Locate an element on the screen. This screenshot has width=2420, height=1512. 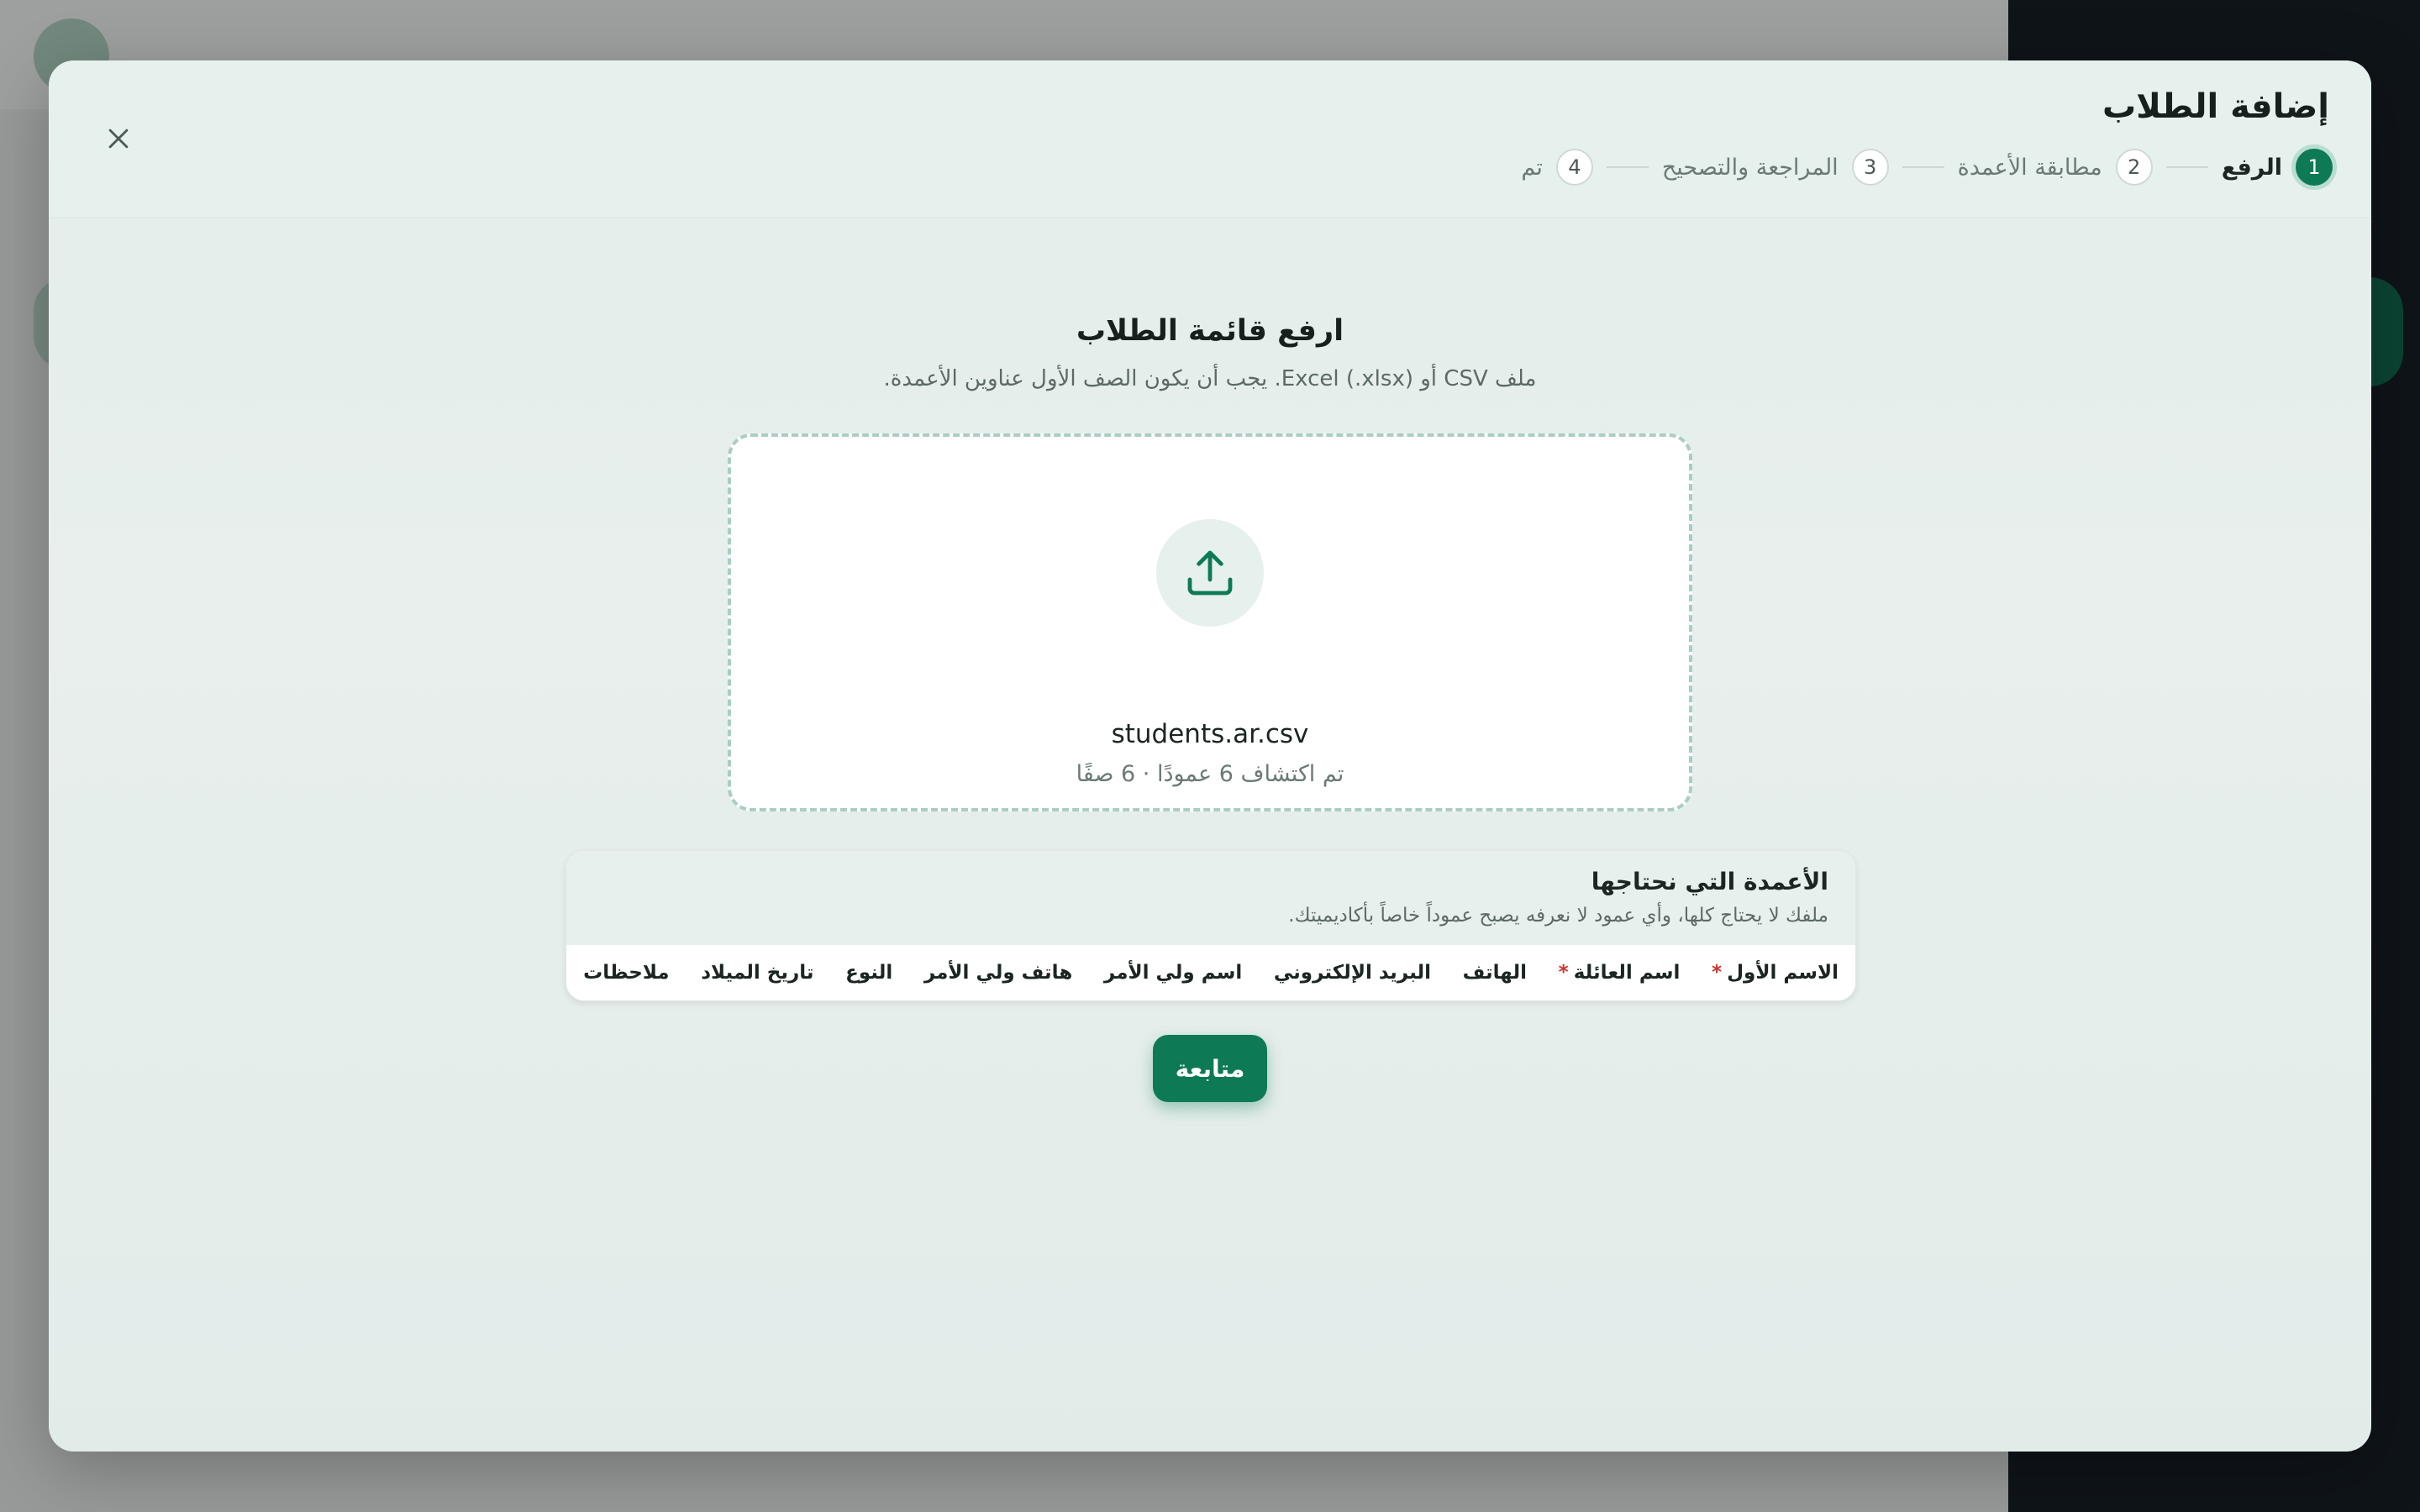
column-label: الاسم الأول is located at coordinates (1783, 973).